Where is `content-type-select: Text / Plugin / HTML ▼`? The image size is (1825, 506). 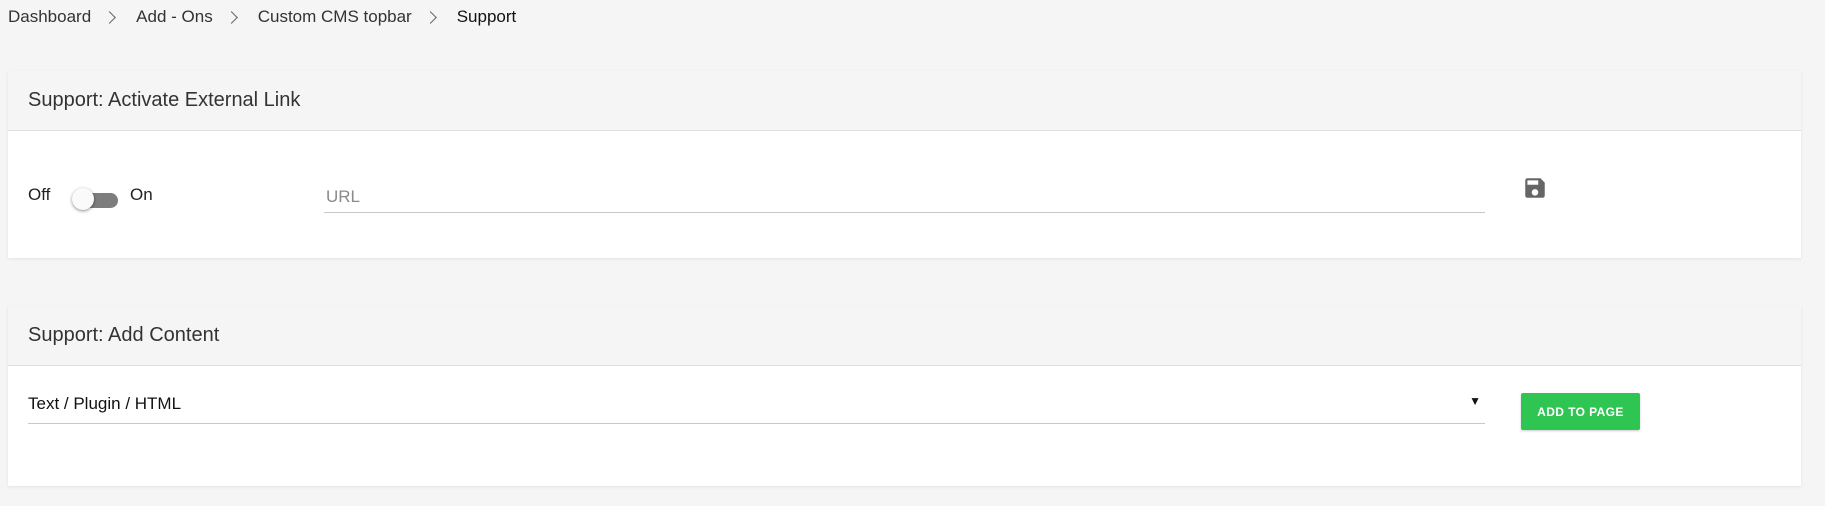 content-type-select: Text / Plugin / HTML ▼ is located at coordinates (756, 407).